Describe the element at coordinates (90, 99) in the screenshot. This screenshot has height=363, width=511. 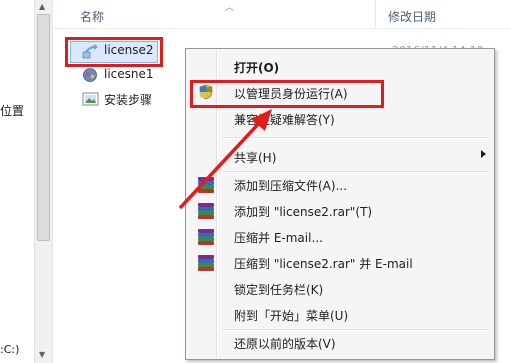
I see `image-file-icon` at that location.